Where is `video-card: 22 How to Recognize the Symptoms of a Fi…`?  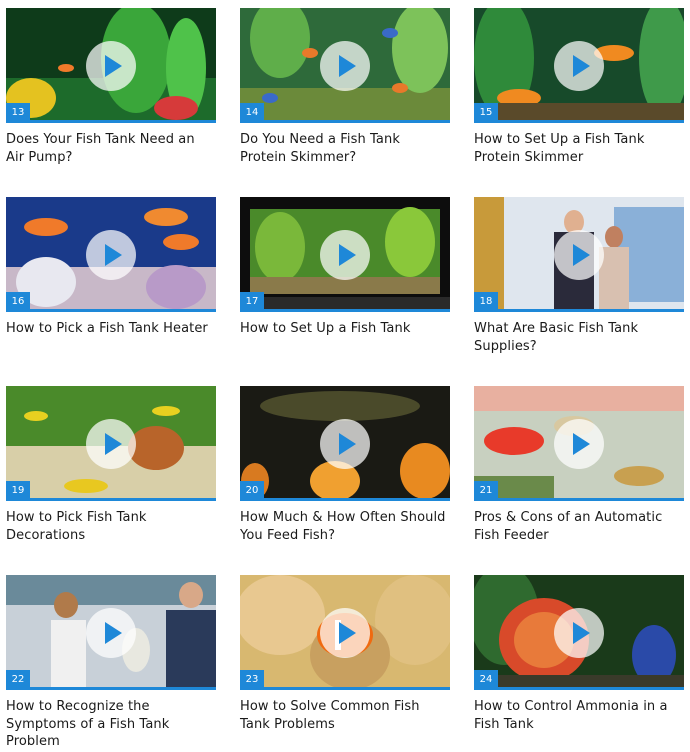 video-card: 22 How to Recognize the Symptoms of a Fi… is located at coordinates (111, 663).